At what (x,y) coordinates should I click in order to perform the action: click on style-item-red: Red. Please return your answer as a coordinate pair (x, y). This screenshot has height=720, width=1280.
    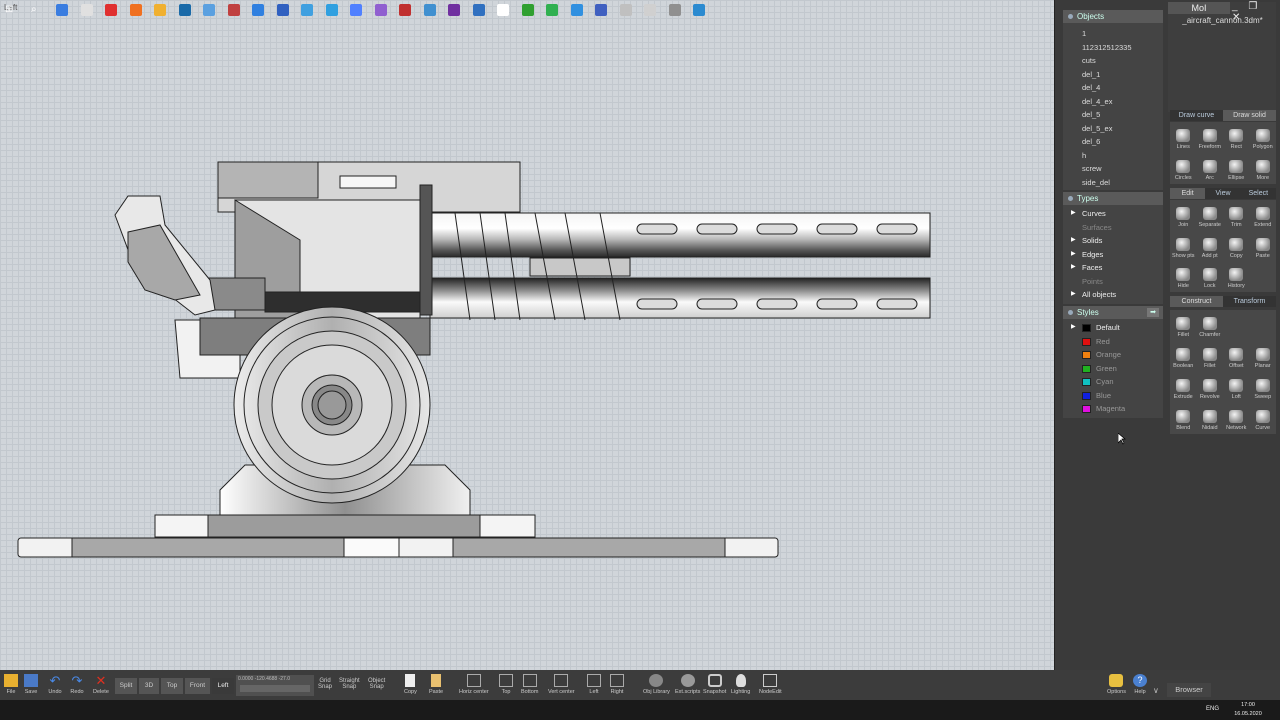
    Looking at the image, I should click on (1113, 342).